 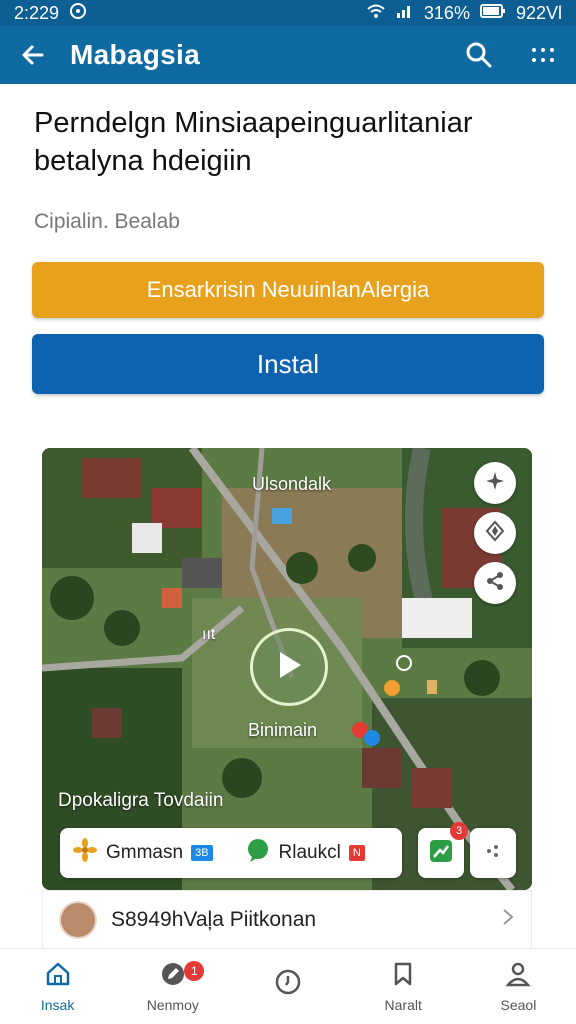 What do you see at coordinates (518, 1005) in the screenshot?
I see `nav-profile-label: Seaol` at bounding box center [518, 1005].